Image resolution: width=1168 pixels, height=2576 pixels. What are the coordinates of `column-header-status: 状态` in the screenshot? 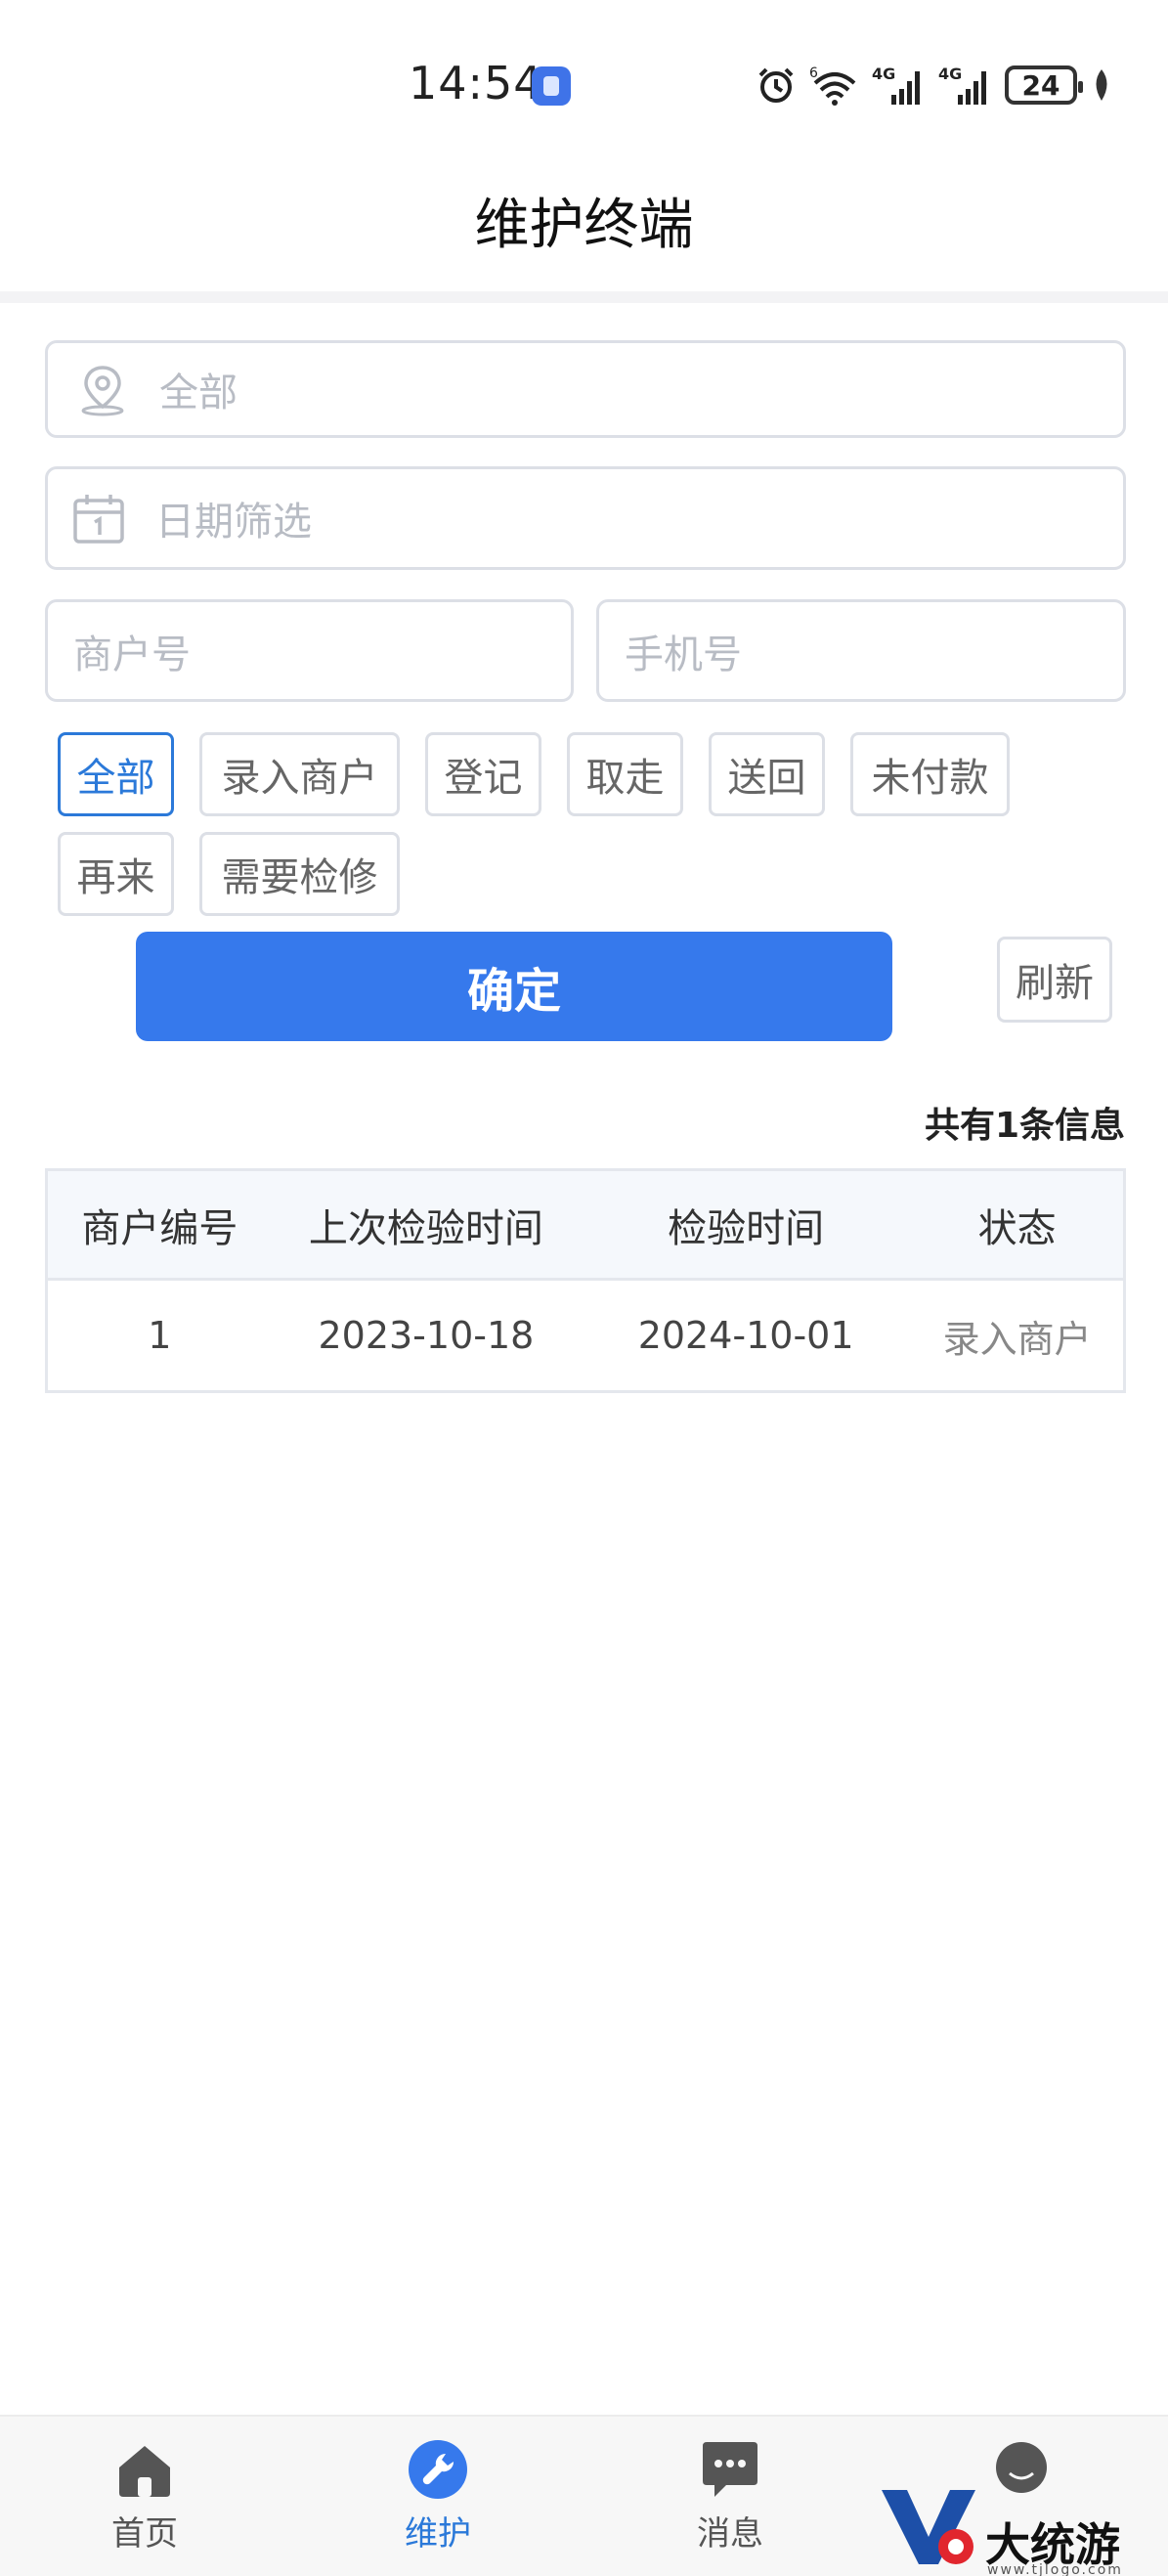 It's located at (1017, 1228).